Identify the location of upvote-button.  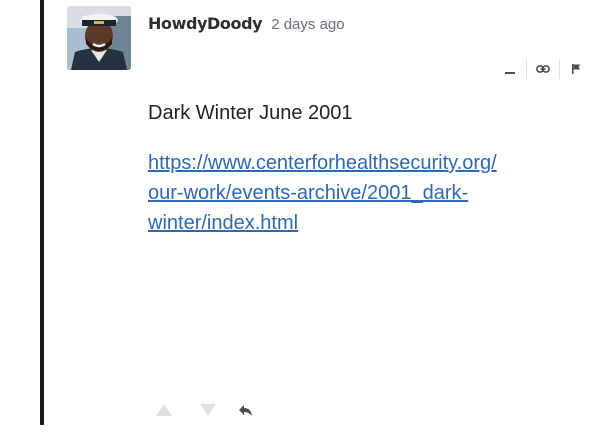
(164, 410).